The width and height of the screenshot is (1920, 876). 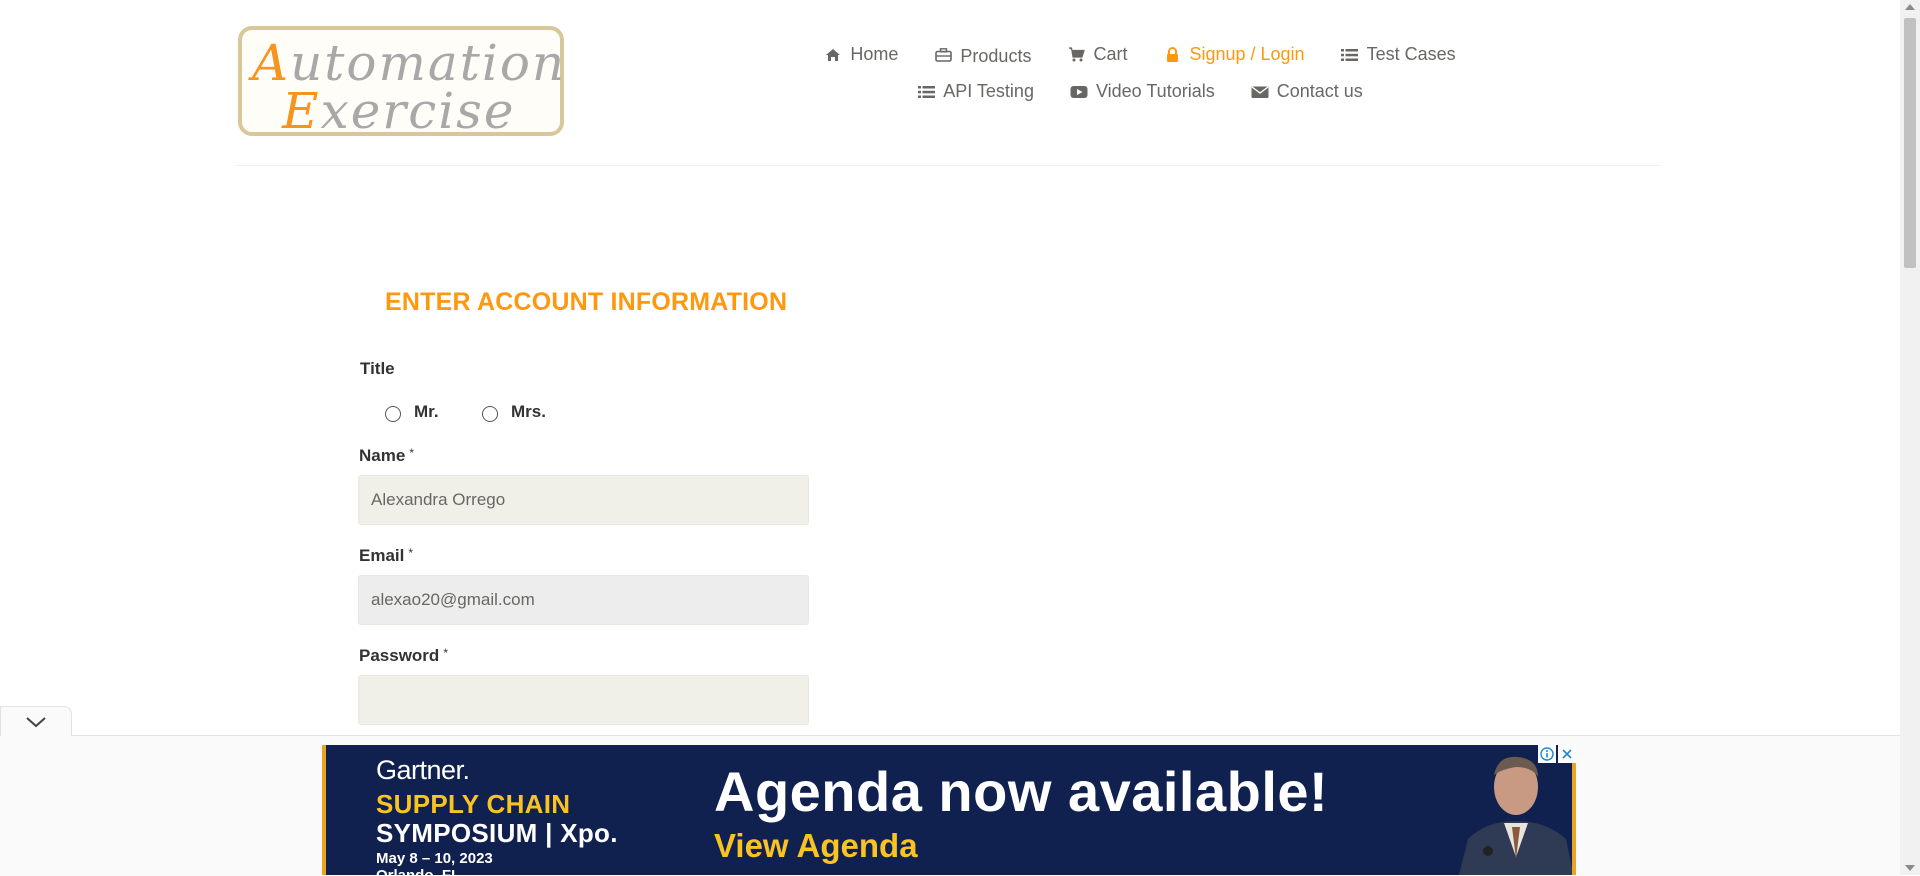 I want to click on chevron-down-icon, so click(x=36, y=722).